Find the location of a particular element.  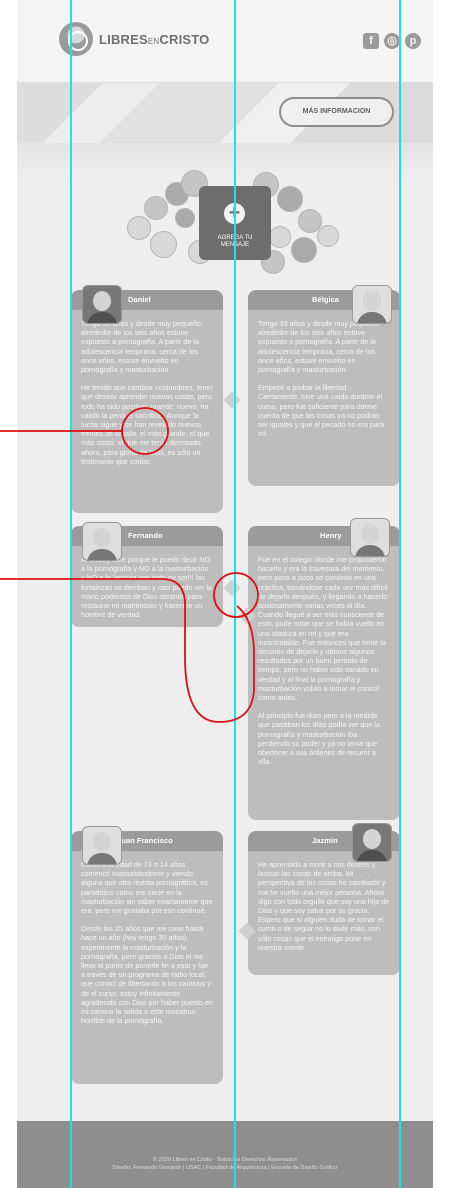

logo-person-icon is located at coordinates (76, 39).